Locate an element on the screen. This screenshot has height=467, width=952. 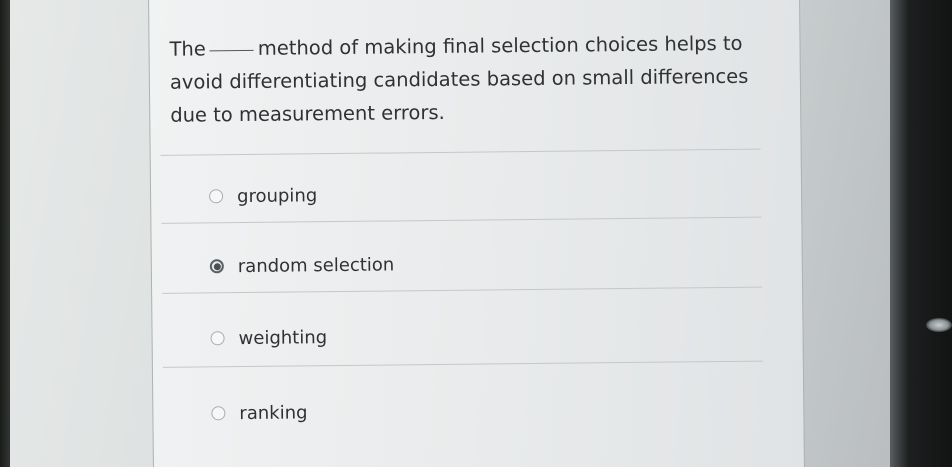
option-ranking: ranking is located at coordinates (259, 412).